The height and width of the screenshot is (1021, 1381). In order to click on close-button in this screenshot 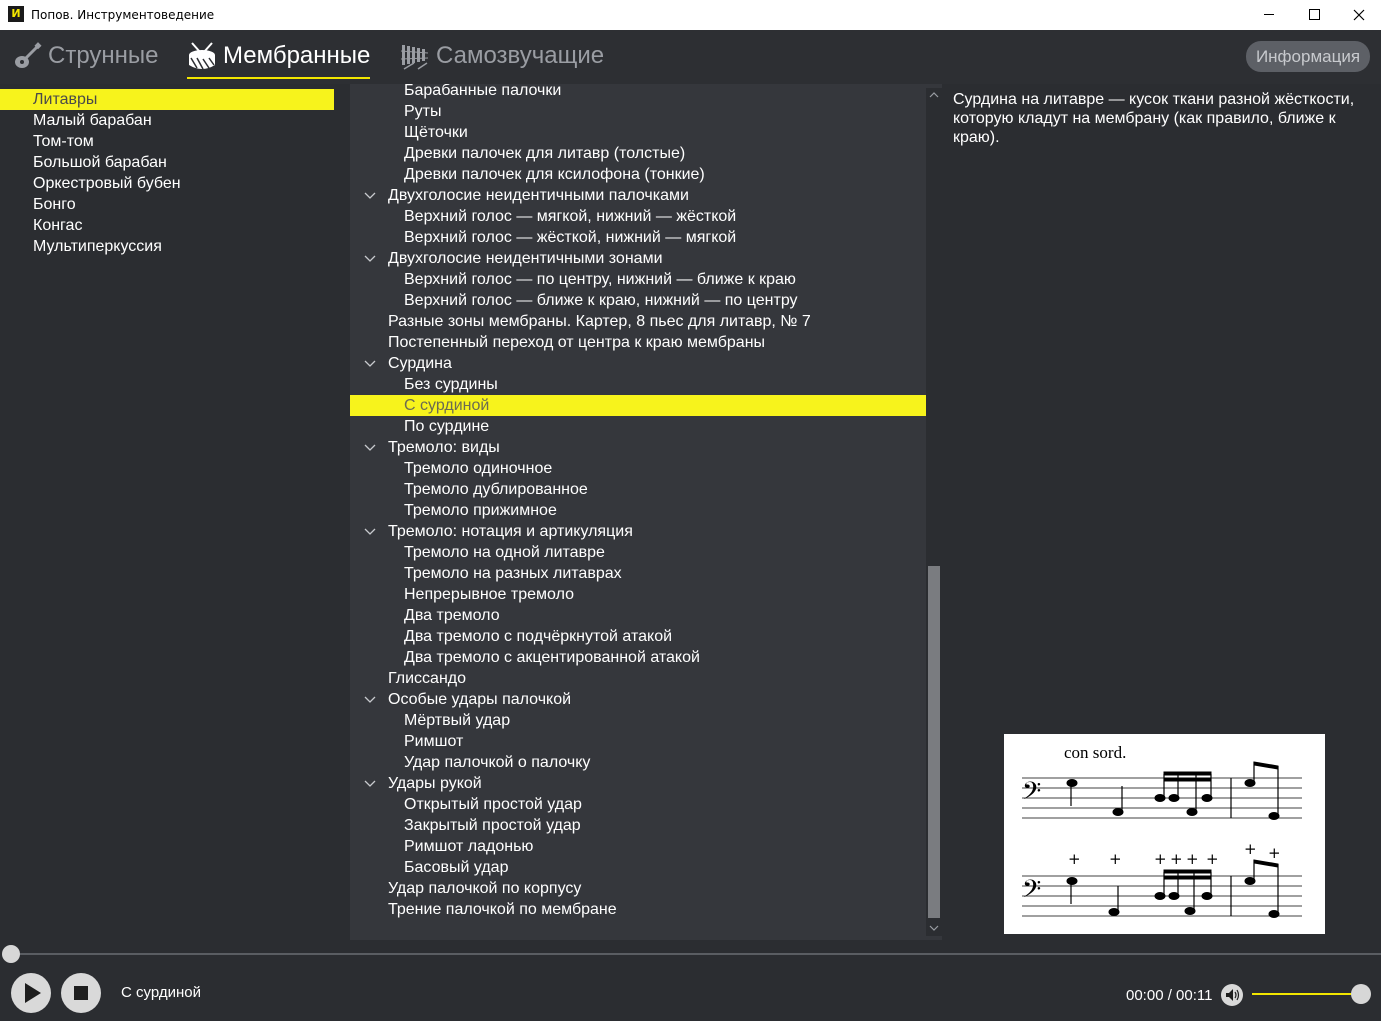, I will do `click(1358, 15)`.